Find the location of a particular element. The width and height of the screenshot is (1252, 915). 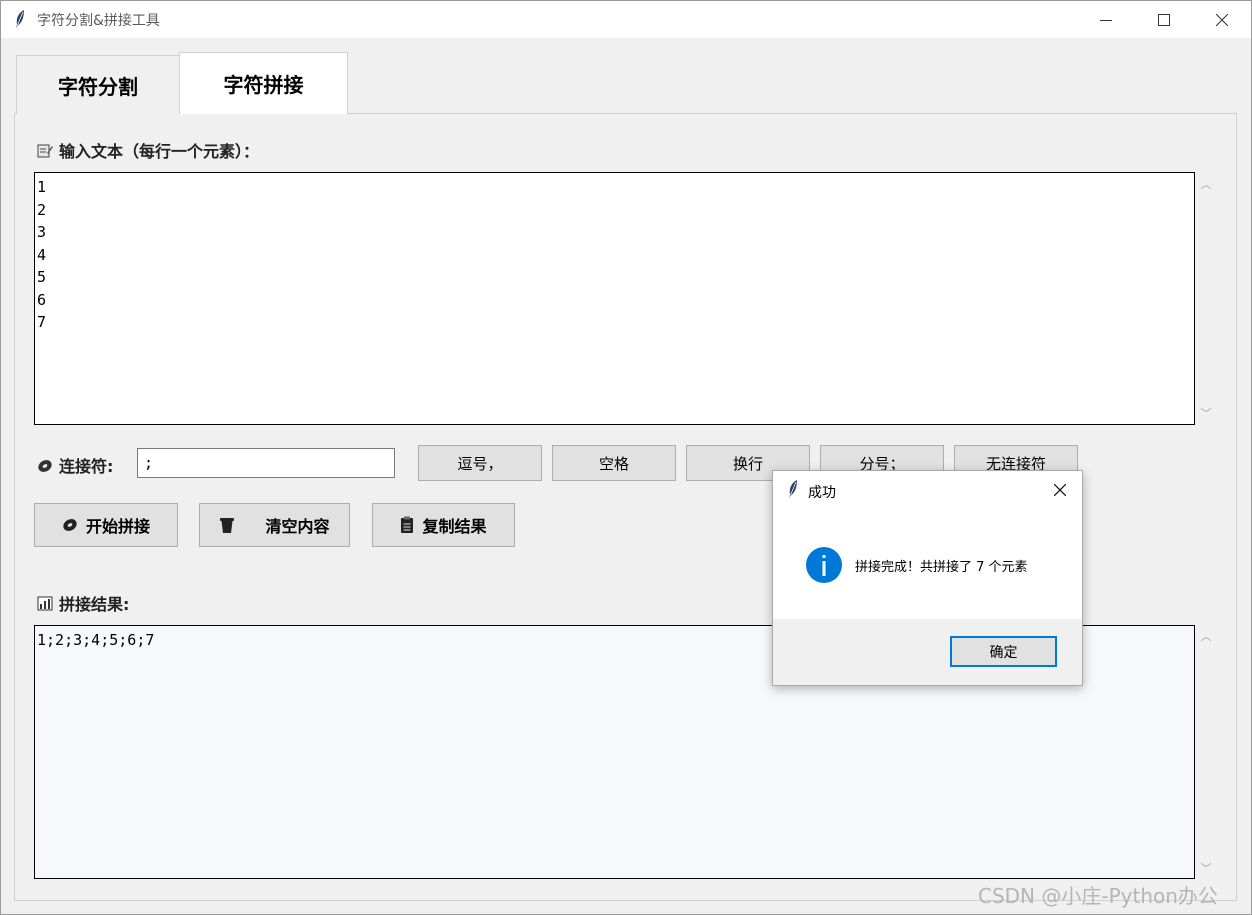

tab-join: 字符拼接 is located at coordinates (263, 83).